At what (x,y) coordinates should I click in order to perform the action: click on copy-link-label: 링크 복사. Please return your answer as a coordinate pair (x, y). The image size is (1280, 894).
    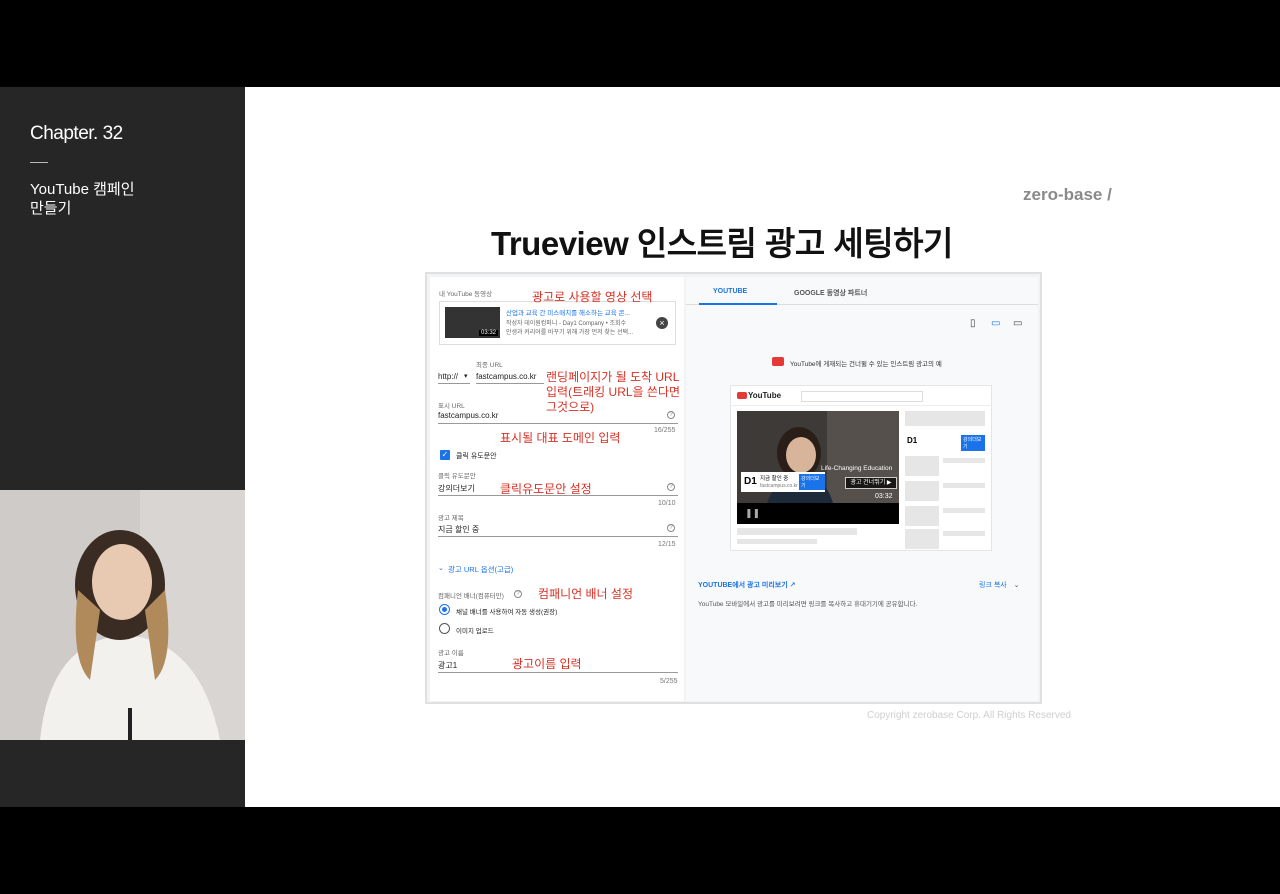
    Looking at the image, I should click on (993, 585).